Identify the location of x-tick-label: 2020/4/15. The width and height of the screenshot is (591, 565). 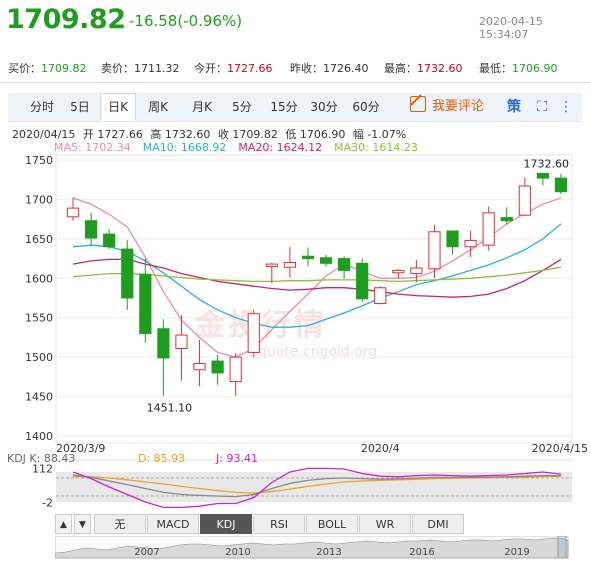
(560, 448).